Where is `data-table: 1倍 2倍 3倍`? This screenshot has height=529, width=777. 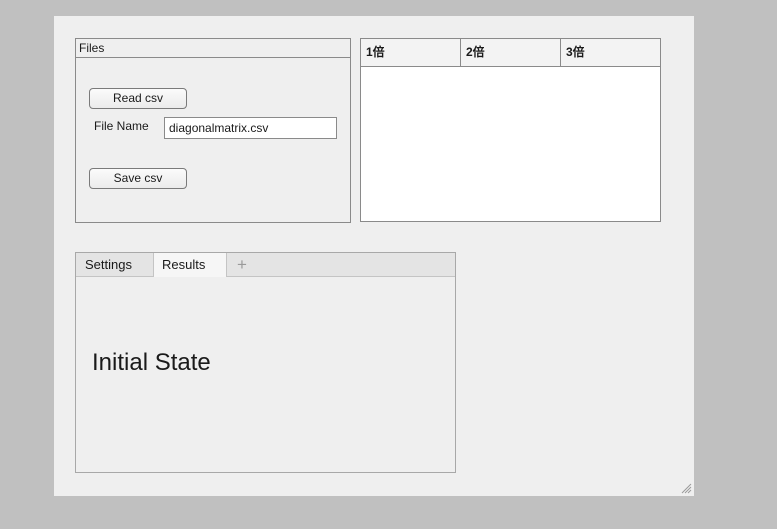 data-table: 1倍 2倍 3倍 is located at coordinates (510, 130).